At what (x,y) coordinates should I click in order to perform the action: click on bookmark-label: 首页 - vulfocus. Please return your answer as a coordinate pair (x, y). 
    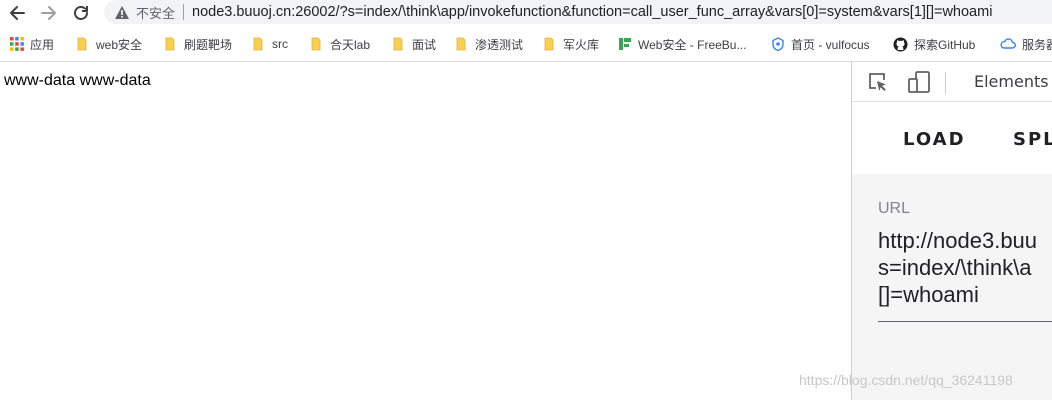
    Looking at the image, I should click on (830, 44).